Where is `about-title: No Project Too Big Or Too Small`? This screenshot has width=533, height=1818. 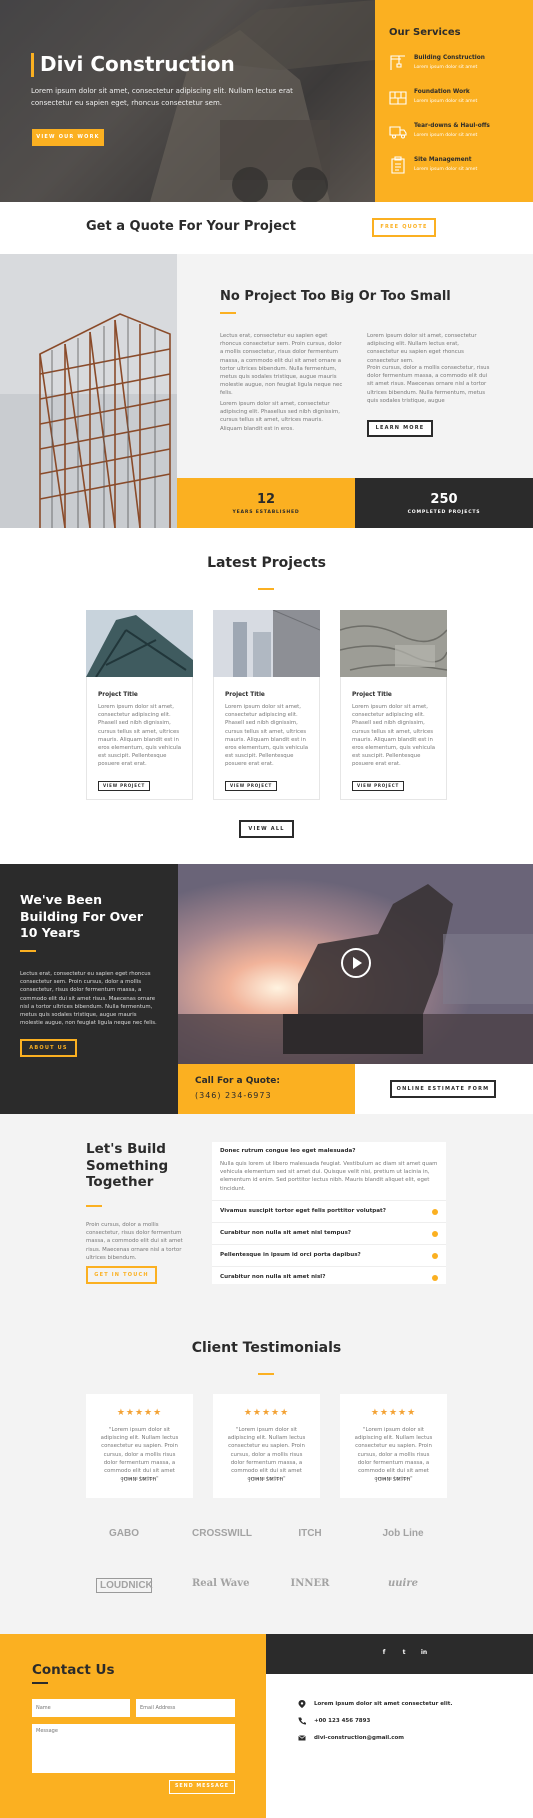 about-title: No Project Too Big Or Too Small is located at coordinates (335, 296).